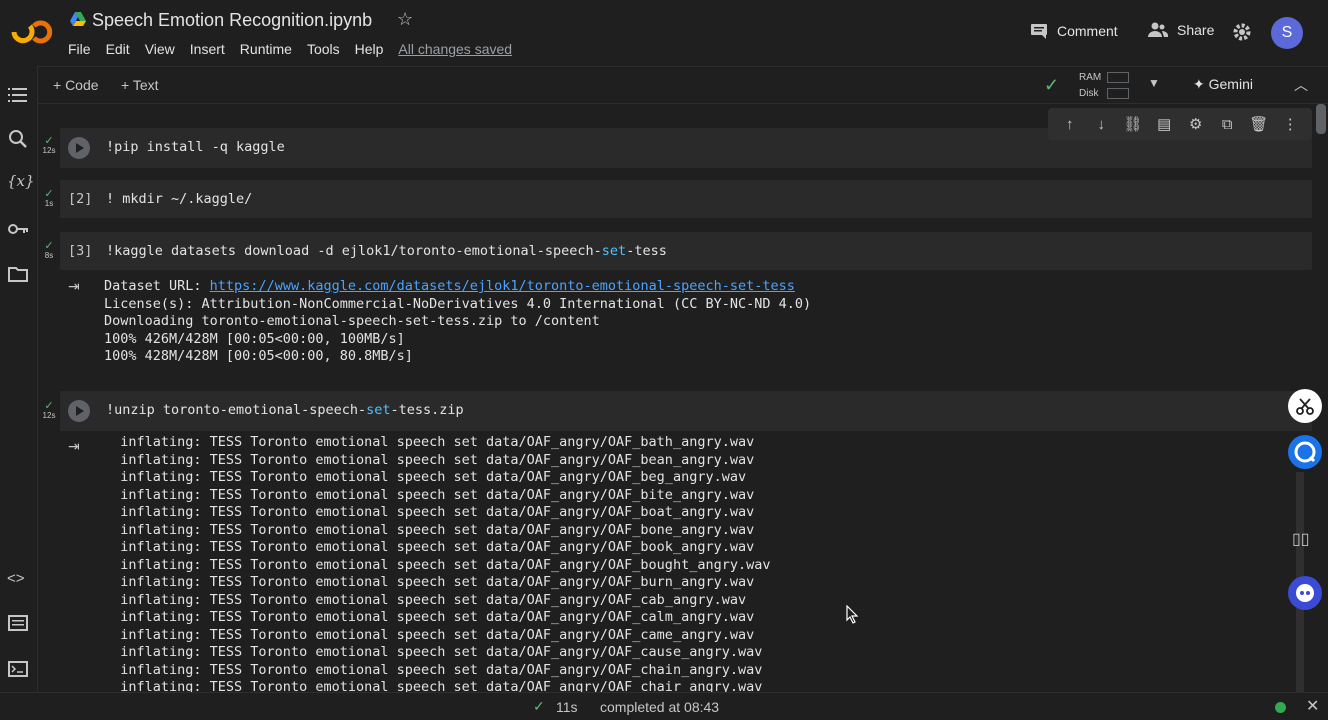  I want to click on resource-labels: RAM Disk, so click(1090, 86).